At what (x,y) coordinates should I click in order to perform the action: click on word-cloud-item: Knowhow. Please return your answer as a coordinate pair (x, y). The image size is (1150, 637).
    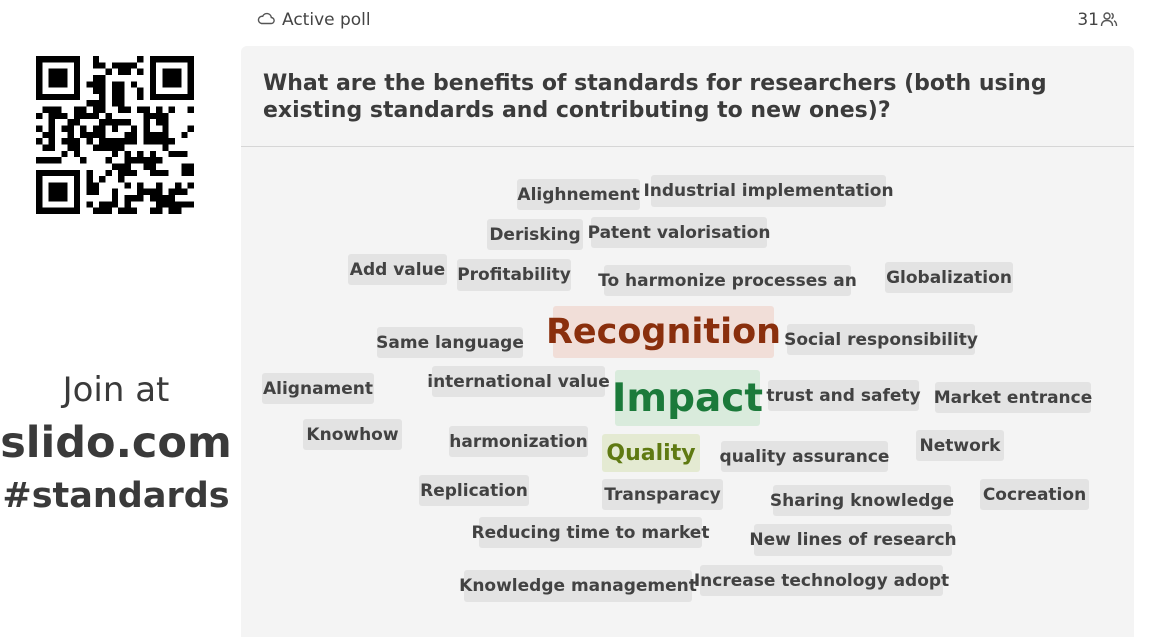
    Looking at the image, I should click on (352, 434).